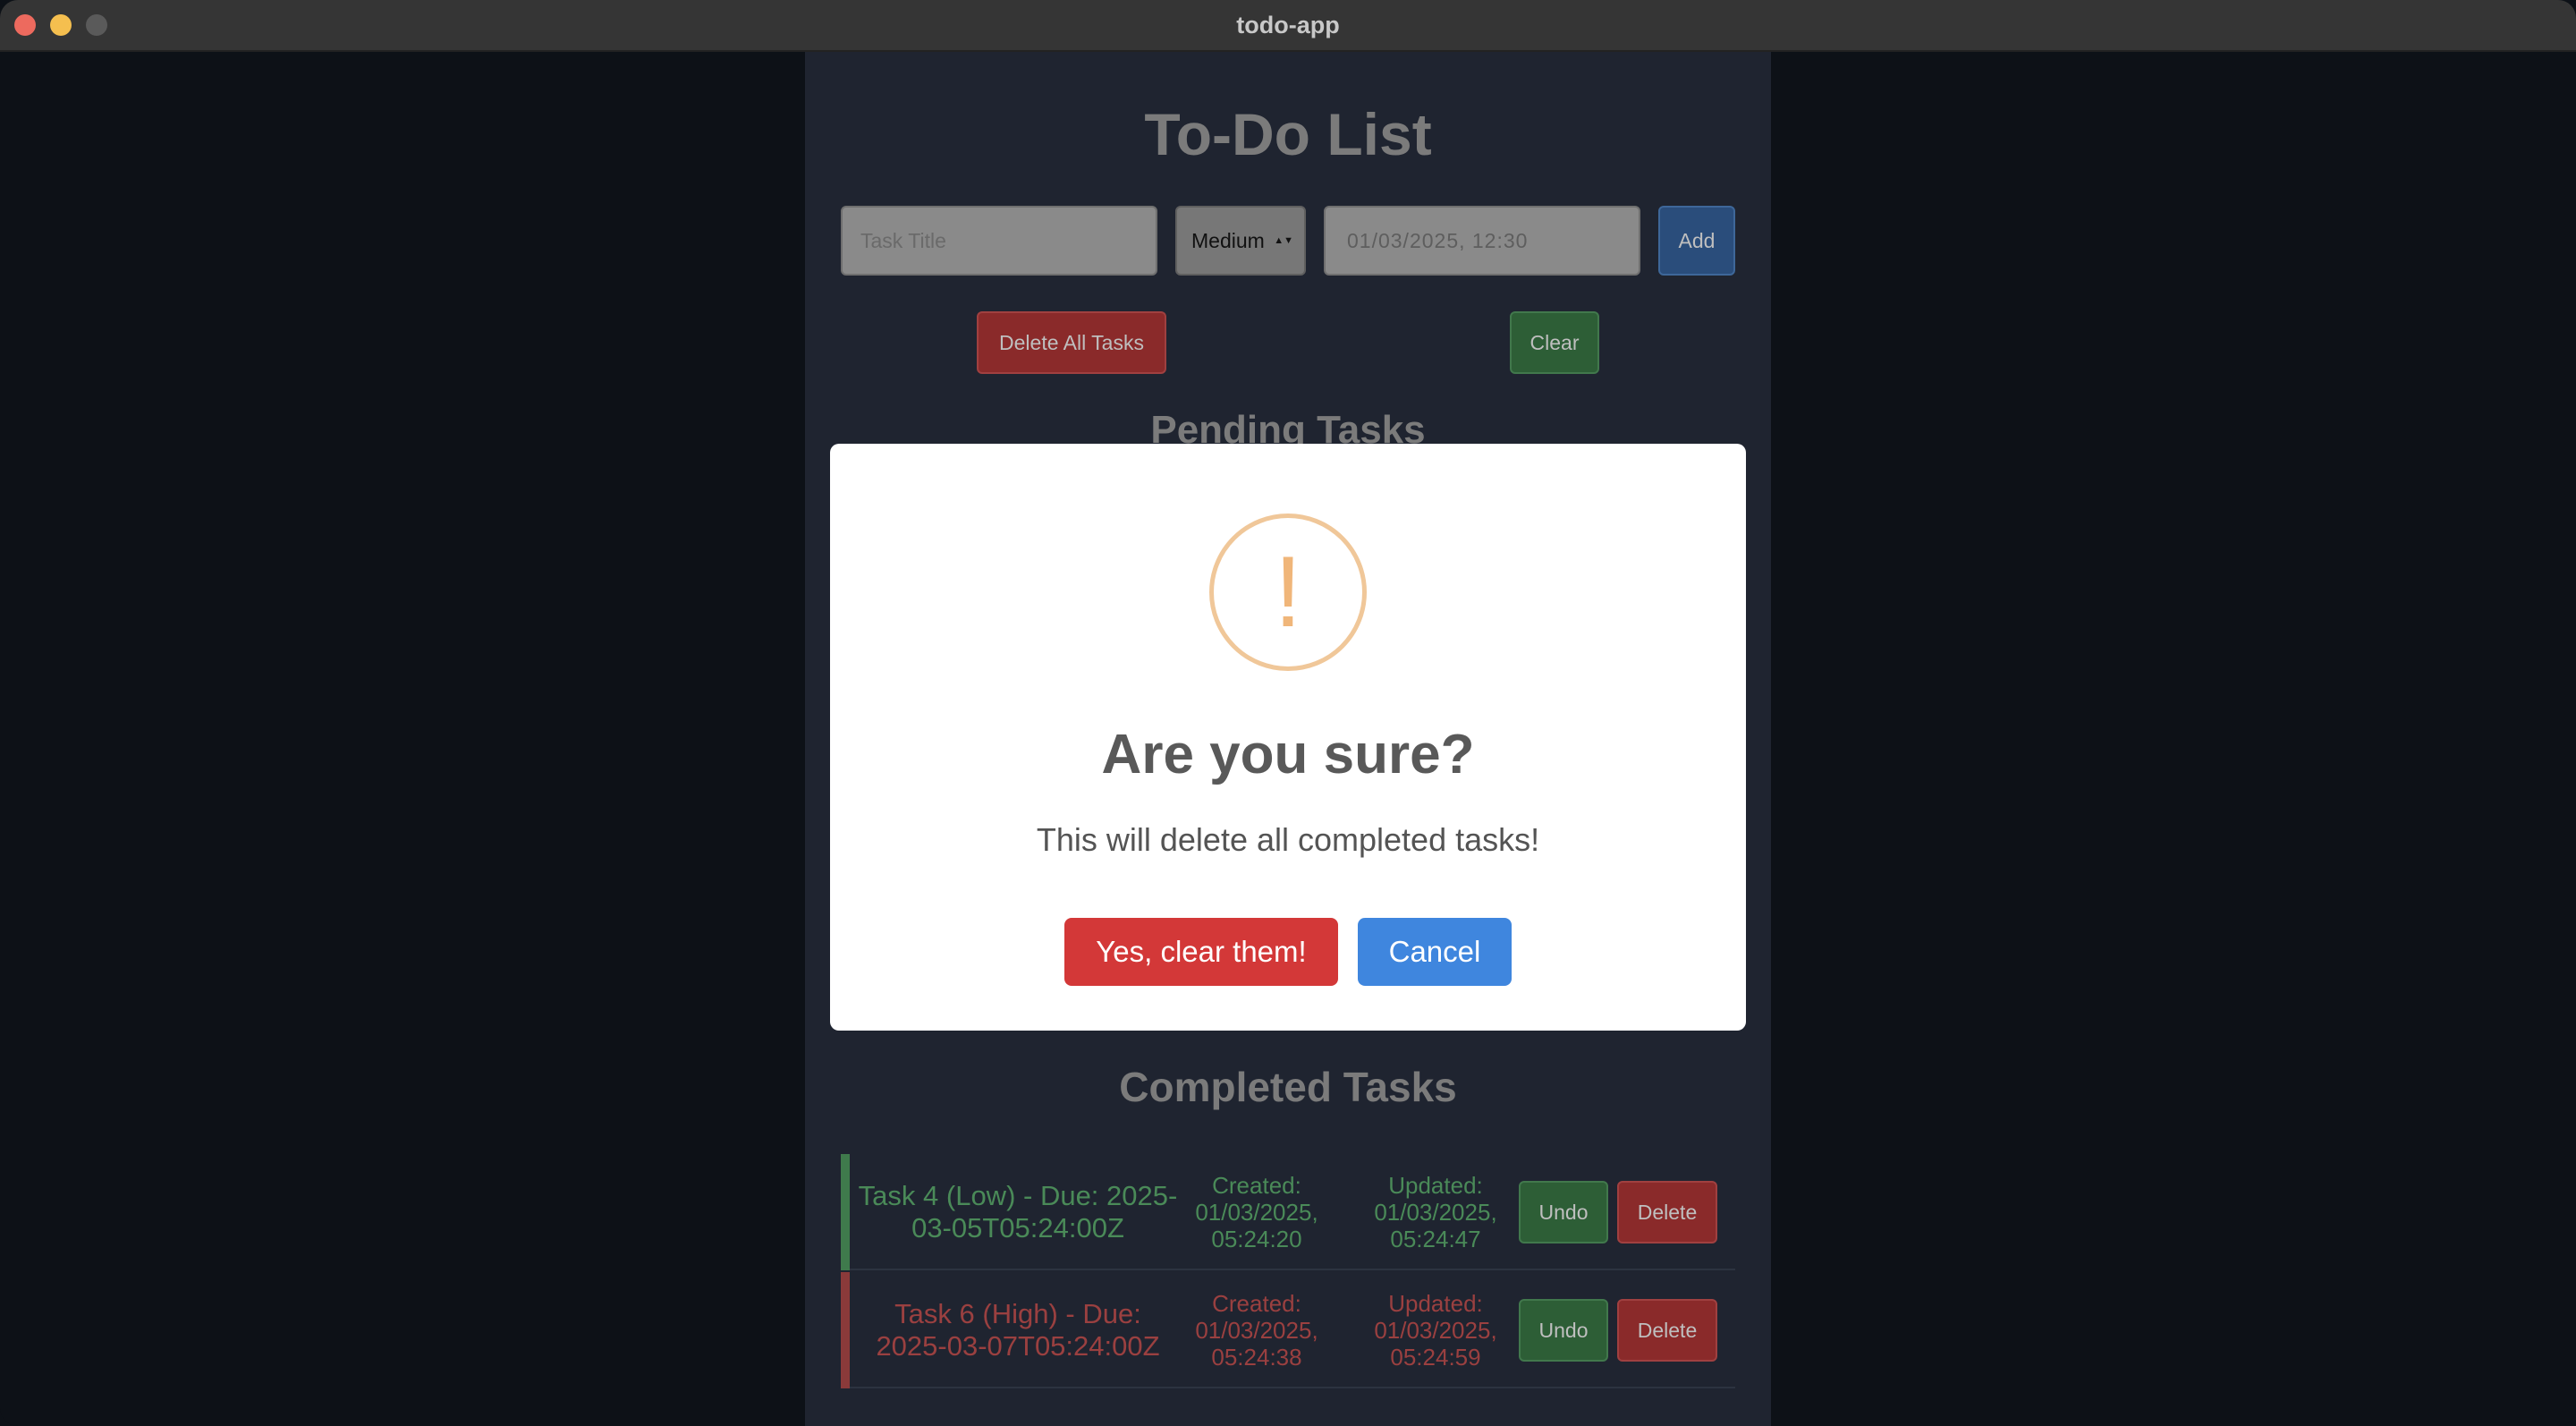 This screenshot has height=1426, width=2576. I want to click on cancel-button: Cancel, so click(1435, 952).